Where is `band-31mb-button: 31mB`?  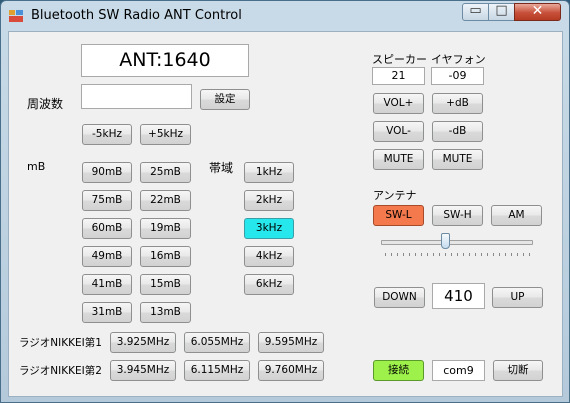
band-31mb-button: 31mB is located at coordinates (107, 312).